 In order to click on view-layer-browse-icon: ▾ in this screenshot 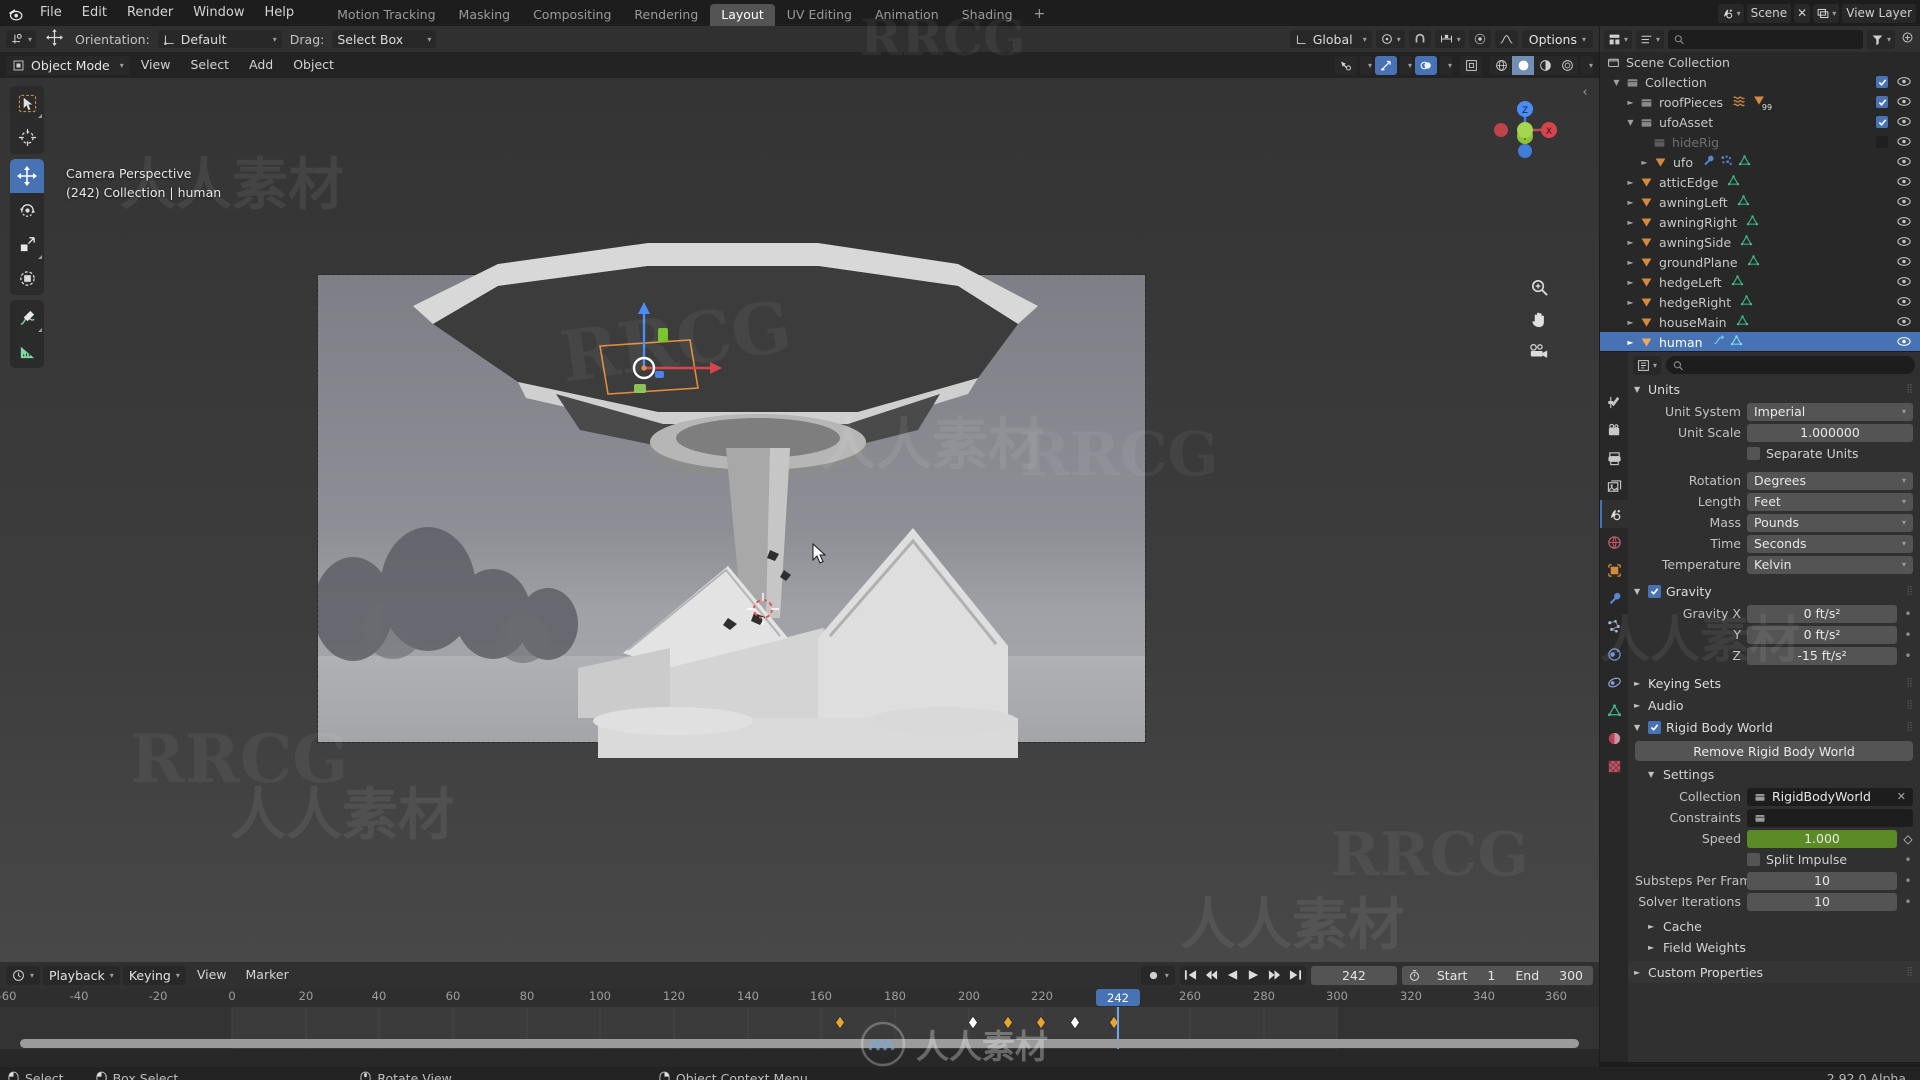, I will do `click(1826, 13)`.